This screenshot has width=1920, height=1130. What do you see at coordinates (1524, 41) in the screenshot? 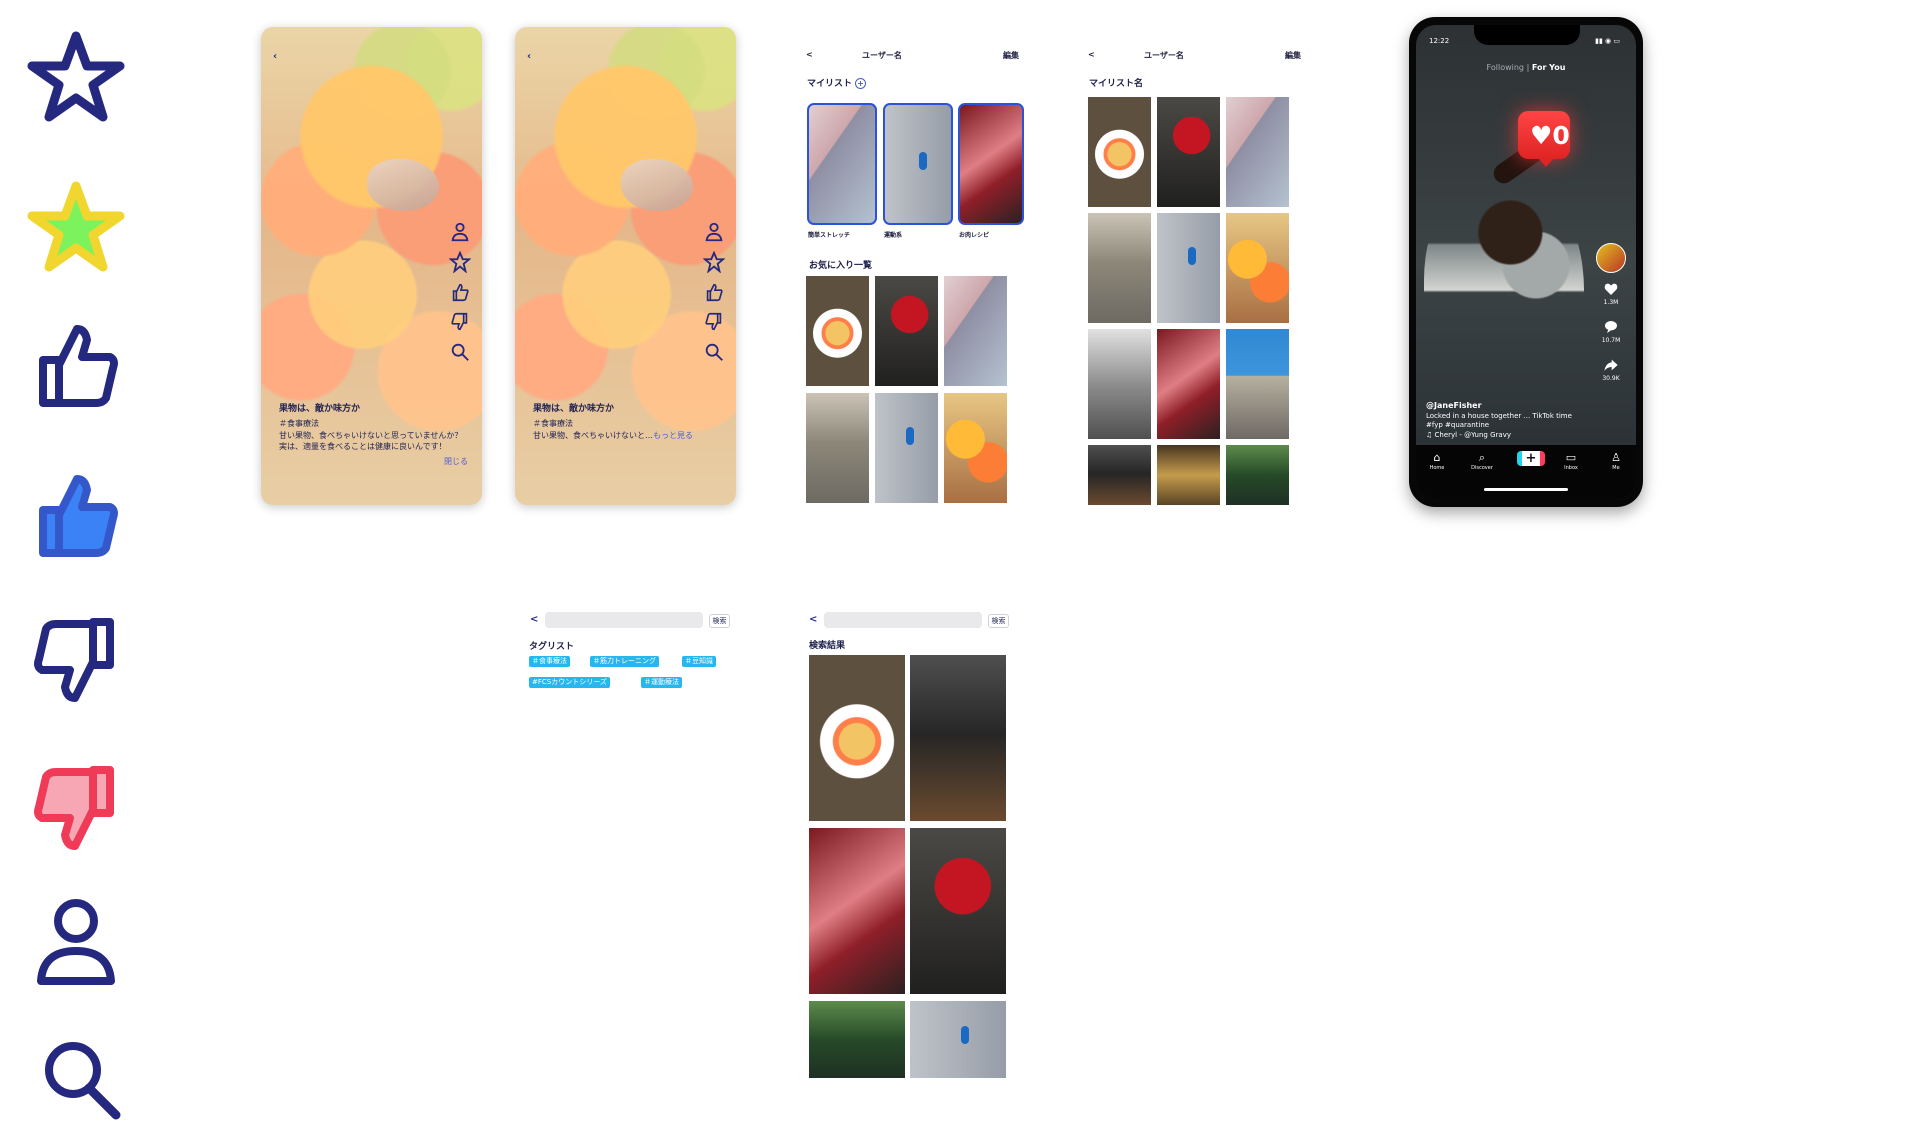
I see `status-bar: 12:22 ▮▮ ◉ ▭` at bounding box center [1524, 41].